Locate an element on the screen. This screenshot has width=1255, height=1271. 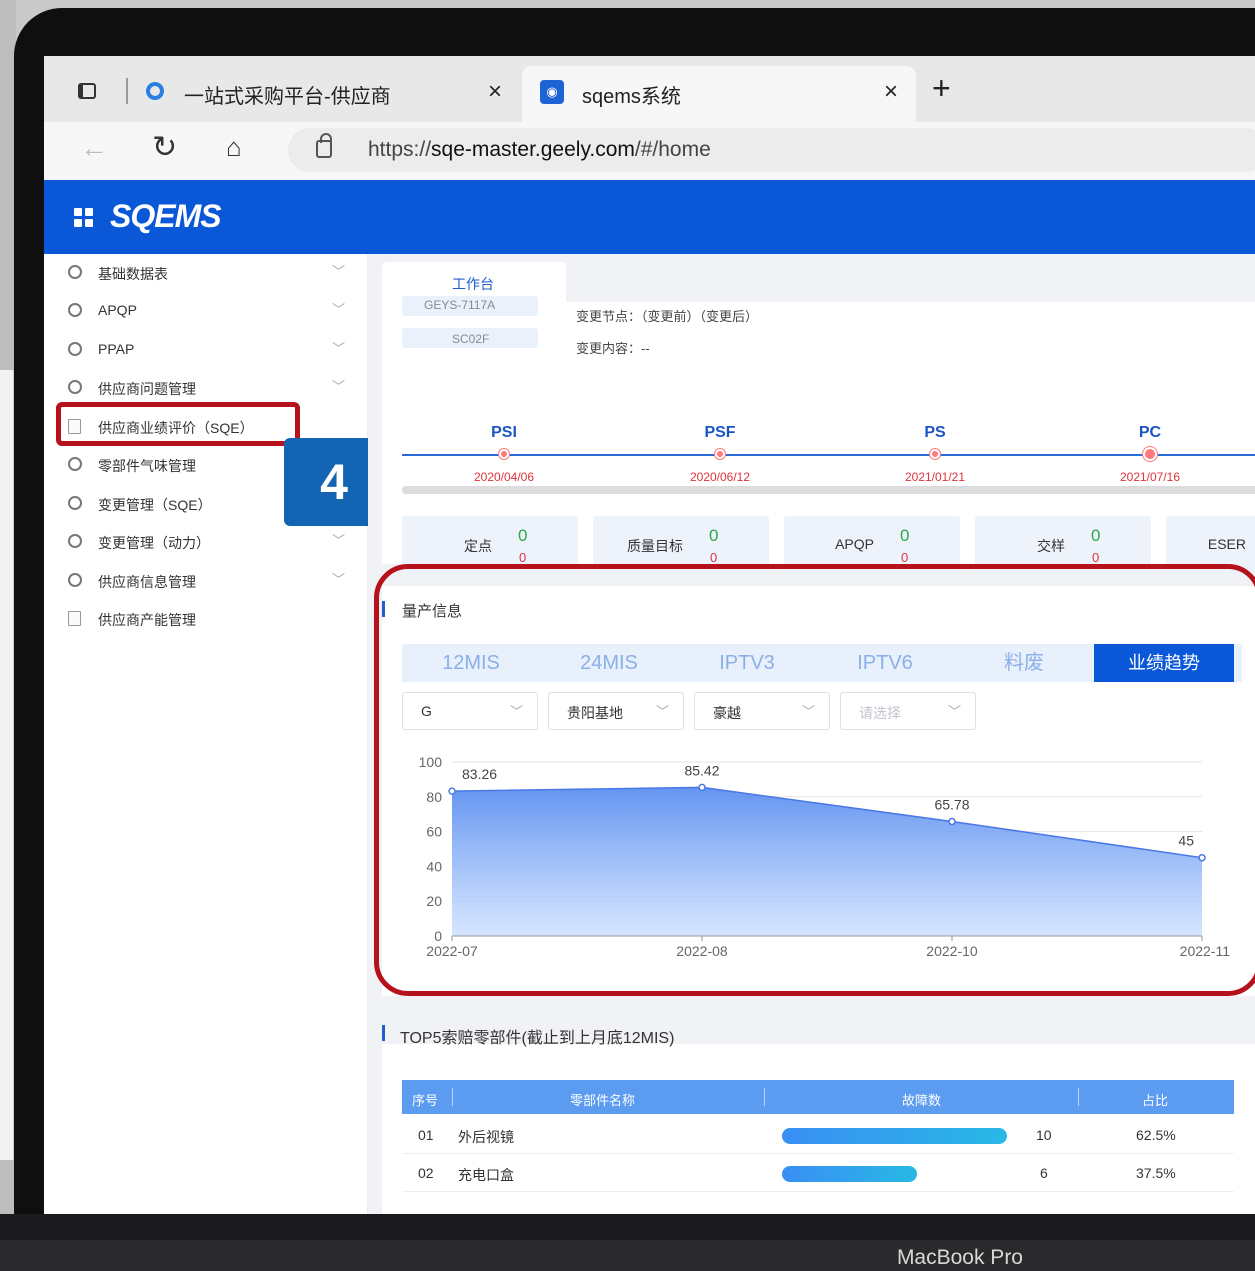
sidebar-item-label: 变更管理（SQE） is located at coordinates (155, 505).